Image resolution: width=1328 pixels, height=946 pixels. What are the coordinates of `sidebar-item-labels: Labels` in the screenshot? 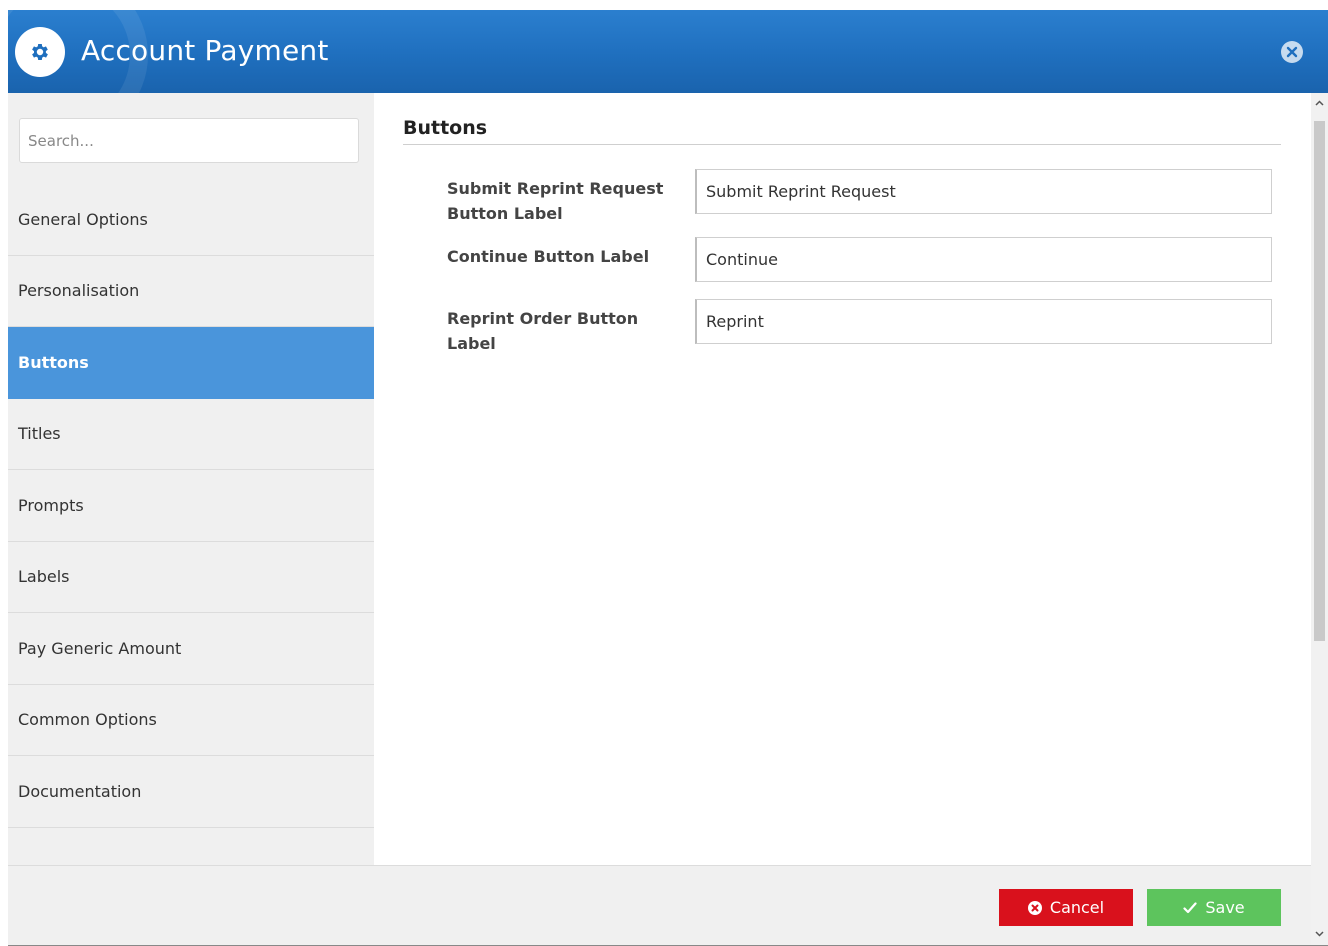 It's located at (191, 577).